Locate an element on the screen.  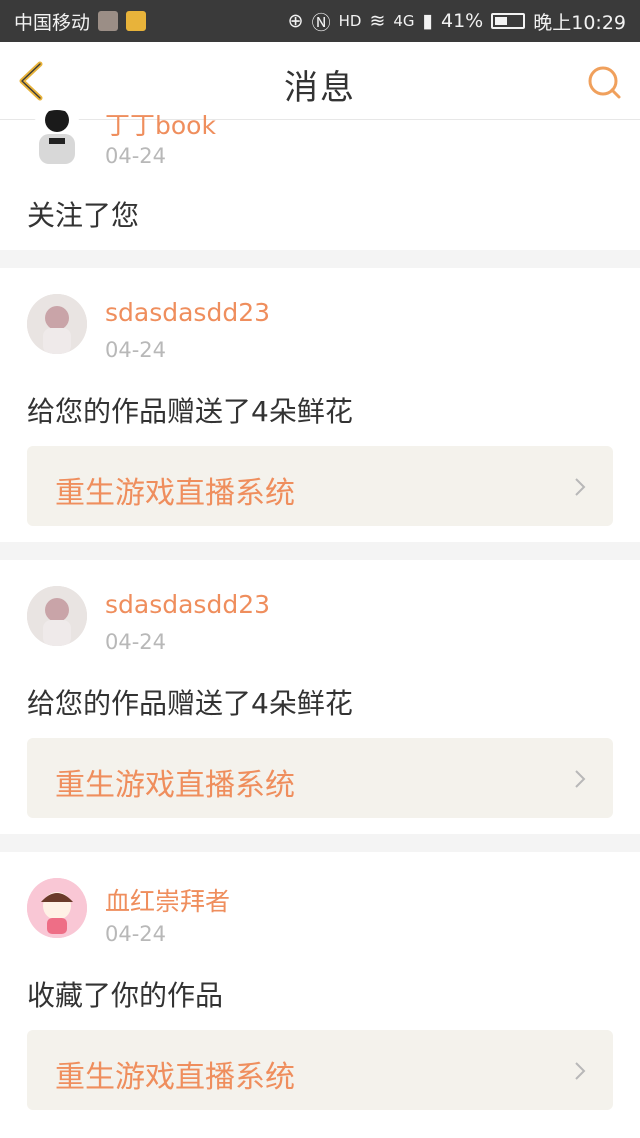
app-icon is located at coordinates (136, 21).